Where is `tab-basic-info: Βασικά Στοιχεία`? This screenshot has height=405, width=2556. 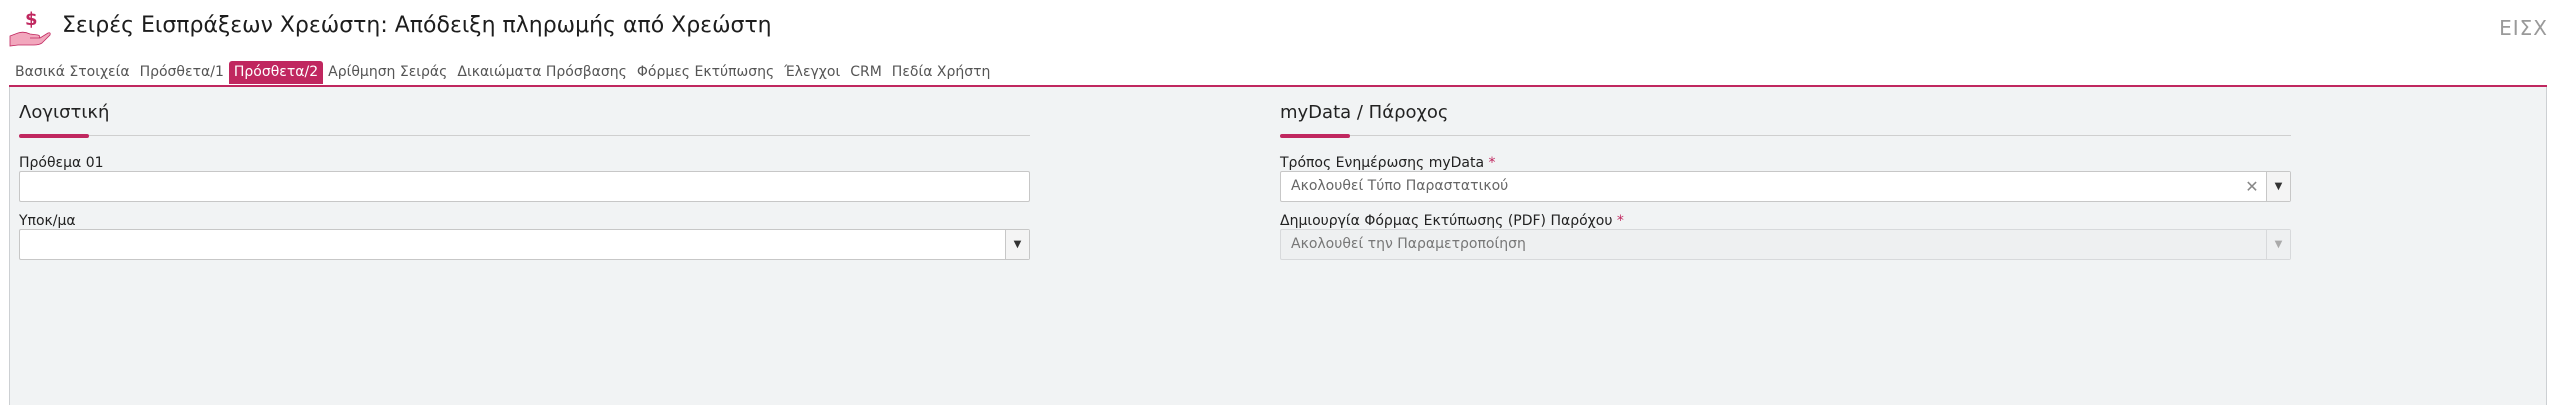
tab-basic-info: Βασικά Στοιχεία is located at coordinates (72, 72).